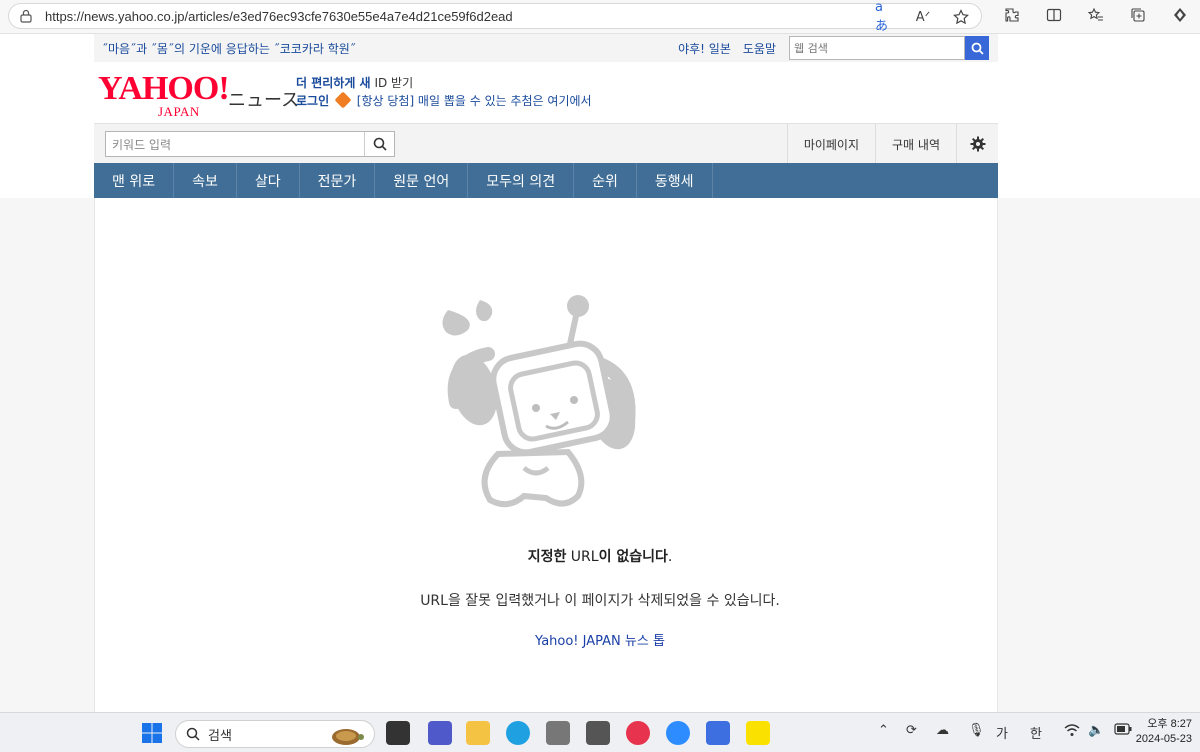 The height and width of the screenshot is (752, 1200). Describe the element at coordinates (678, 733) in the screenshot. I see `zoom-icon` at that location.